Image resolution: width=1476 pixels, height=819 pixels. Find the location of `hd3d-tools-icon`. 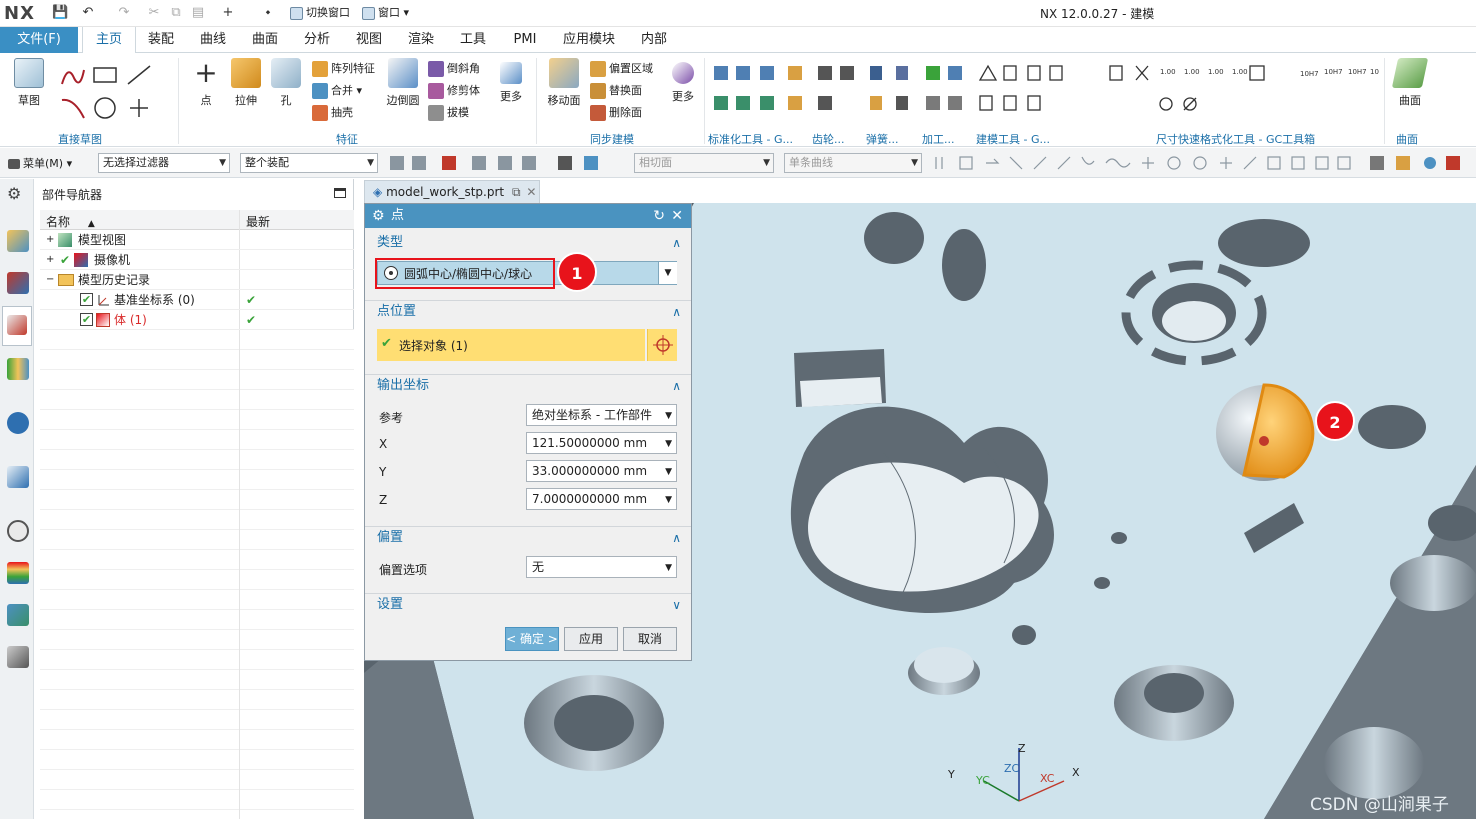

hd3d-tools-icon is located at coordinates (18, 423).